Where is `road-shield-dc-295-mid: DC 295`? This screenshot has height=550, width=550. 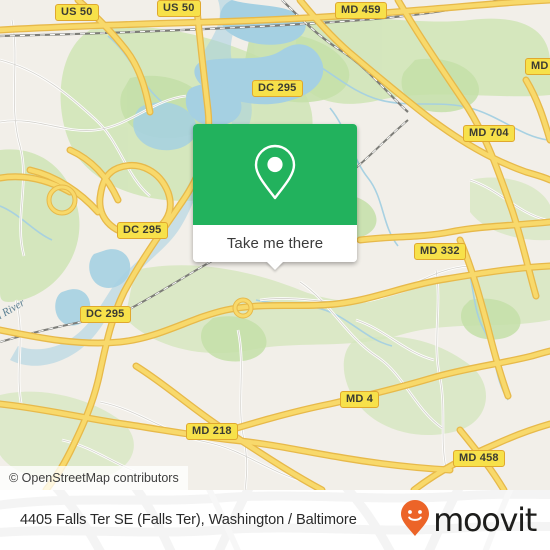 road-shield-dc-295-mid: DC 295 is located at coordinates (142, 230).